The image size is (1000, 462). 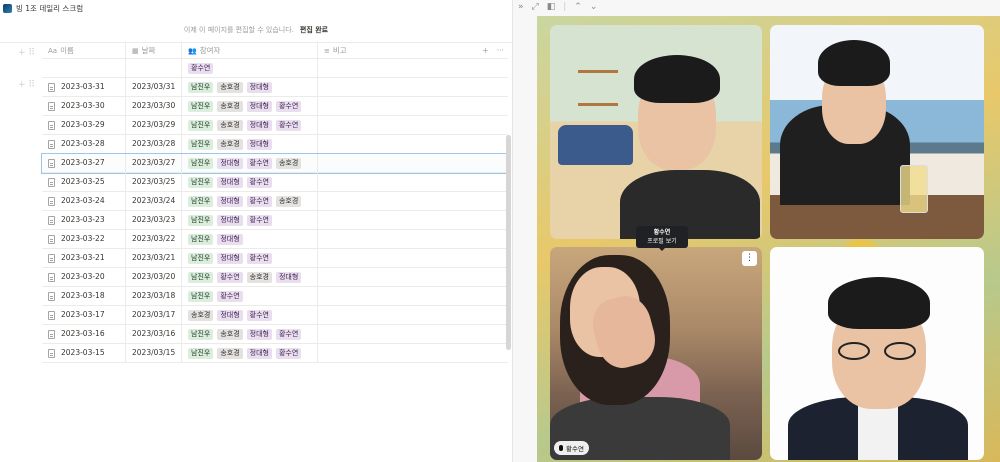 I want to click on table-row: 2023-03-15 2023/03/15 남진우 송호경 정대형 황수연, so click(x=275, y=353).